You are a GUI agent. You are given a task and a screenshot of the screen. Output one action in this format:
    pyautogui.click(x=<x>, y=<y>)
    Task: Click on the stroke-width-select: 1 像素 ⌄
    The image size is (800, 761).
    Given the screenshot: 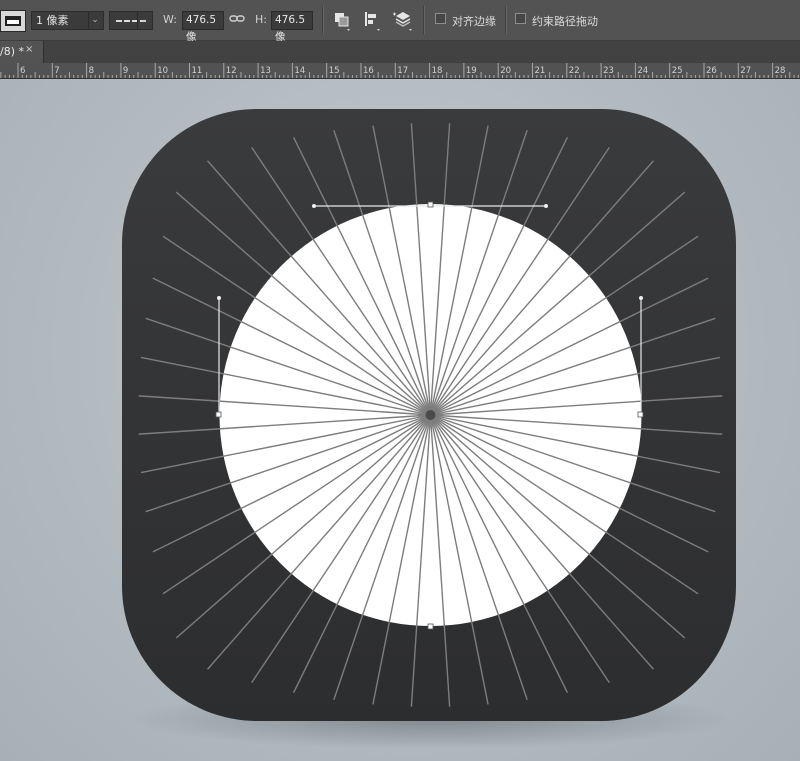 What is the action you would take?
    pyautogui.click(x=67, y=20)
    